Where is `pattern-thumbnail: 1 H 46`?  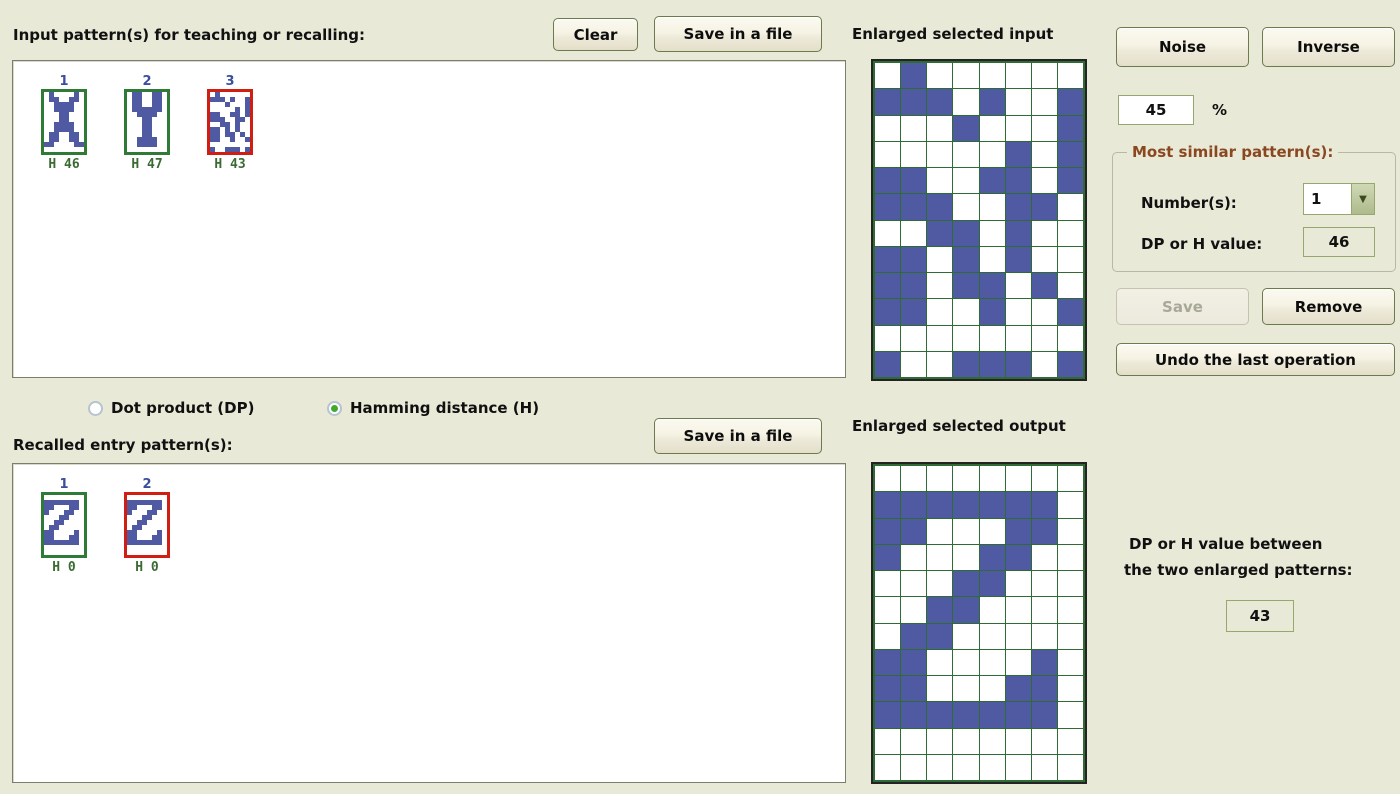 pattern-thumbnail: 1 H 46 is located at coordinates (64, 123).